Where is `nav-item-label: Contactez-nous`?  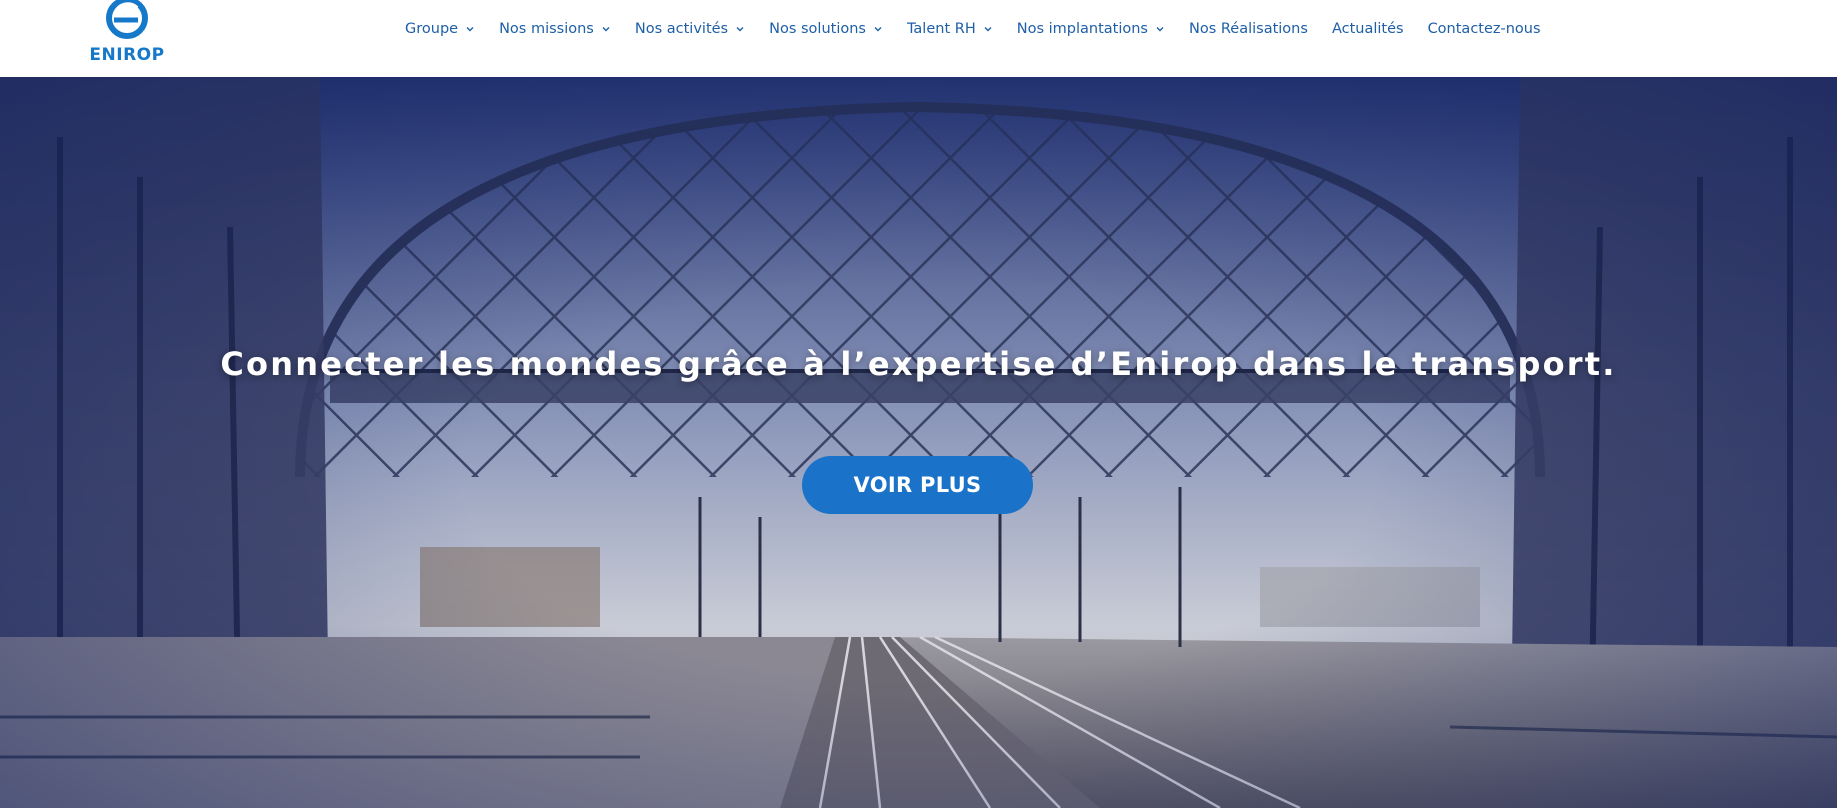
nav-item-label: Contactez-nous is located at coordinates (1484, 29).